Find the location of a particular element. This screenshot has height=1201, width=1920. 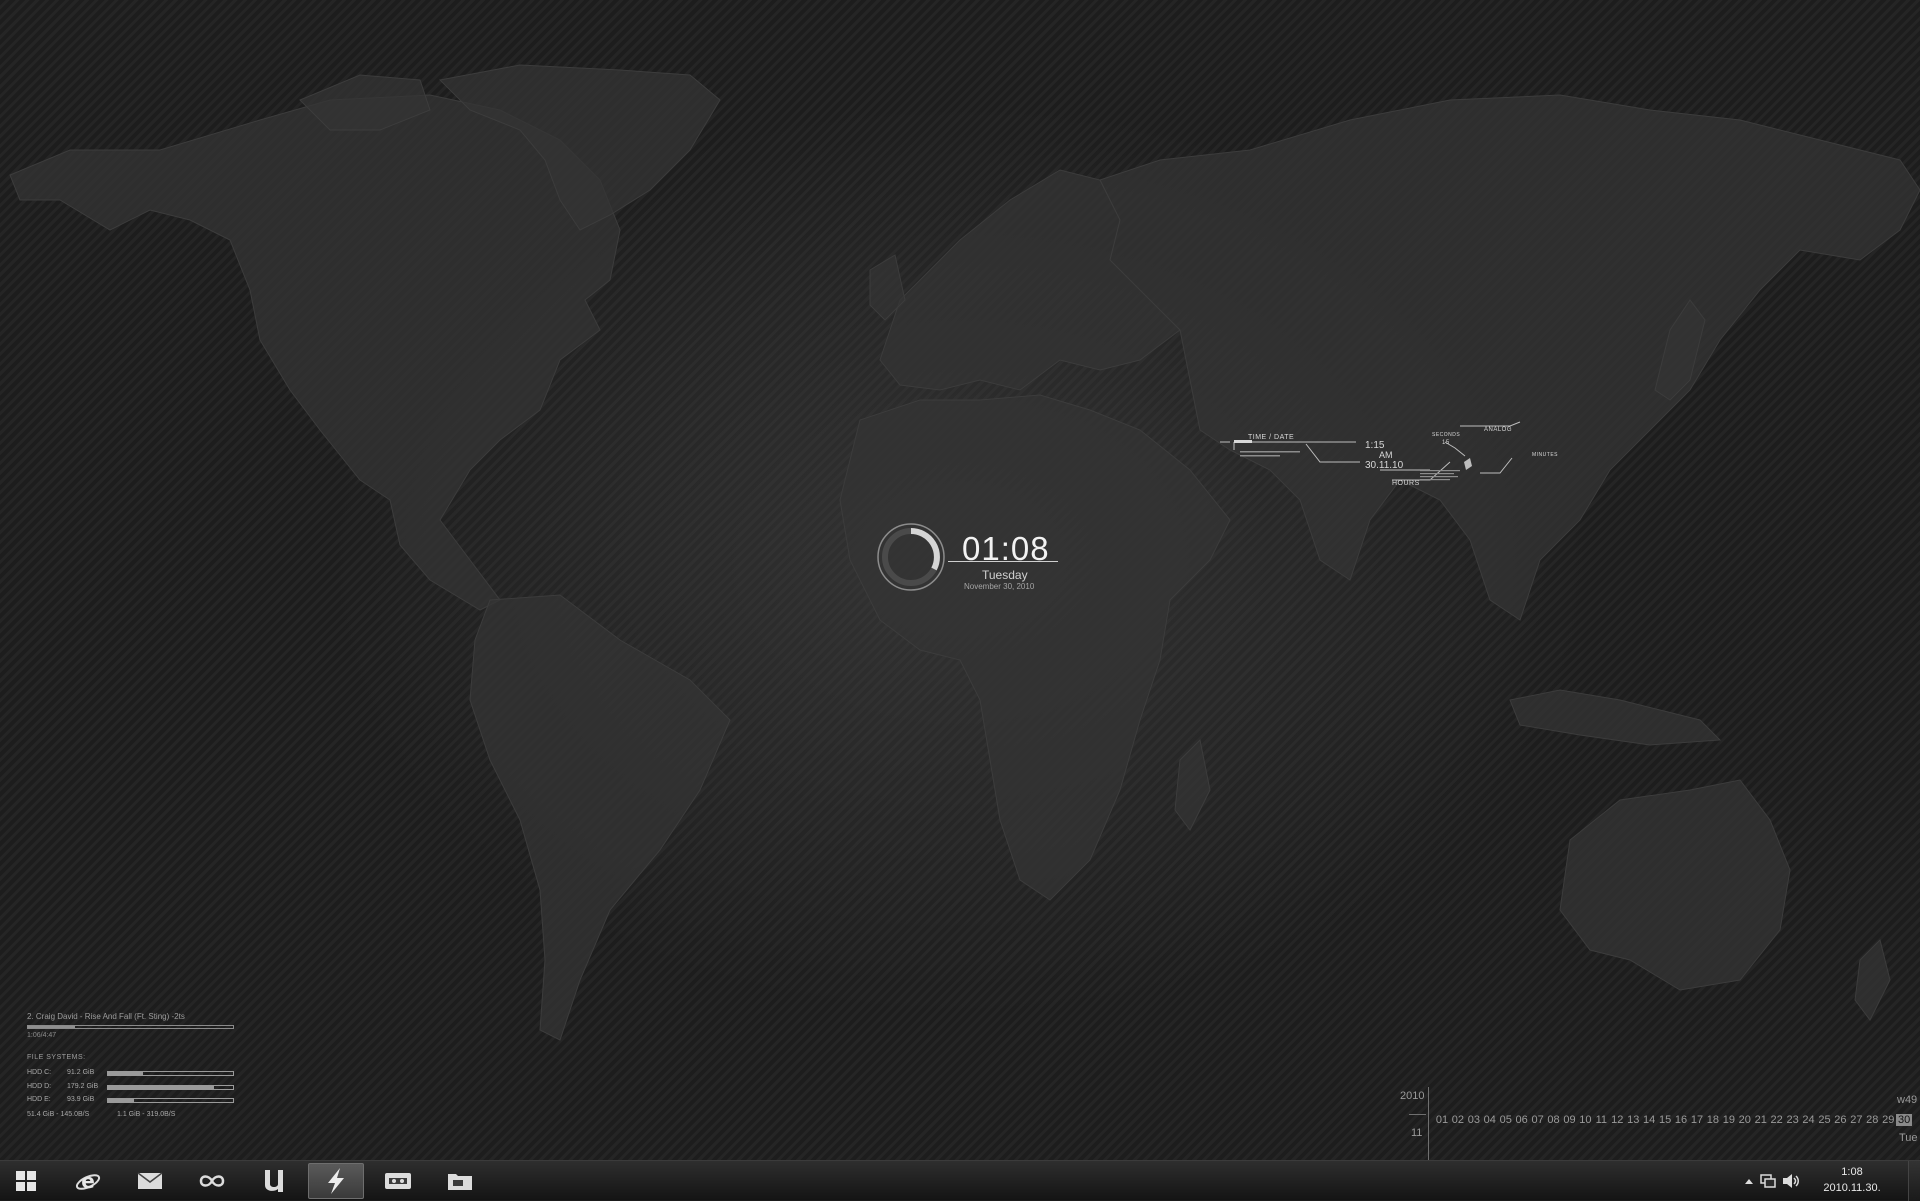

calendar-divider is located at coordinates (1417, 1114).